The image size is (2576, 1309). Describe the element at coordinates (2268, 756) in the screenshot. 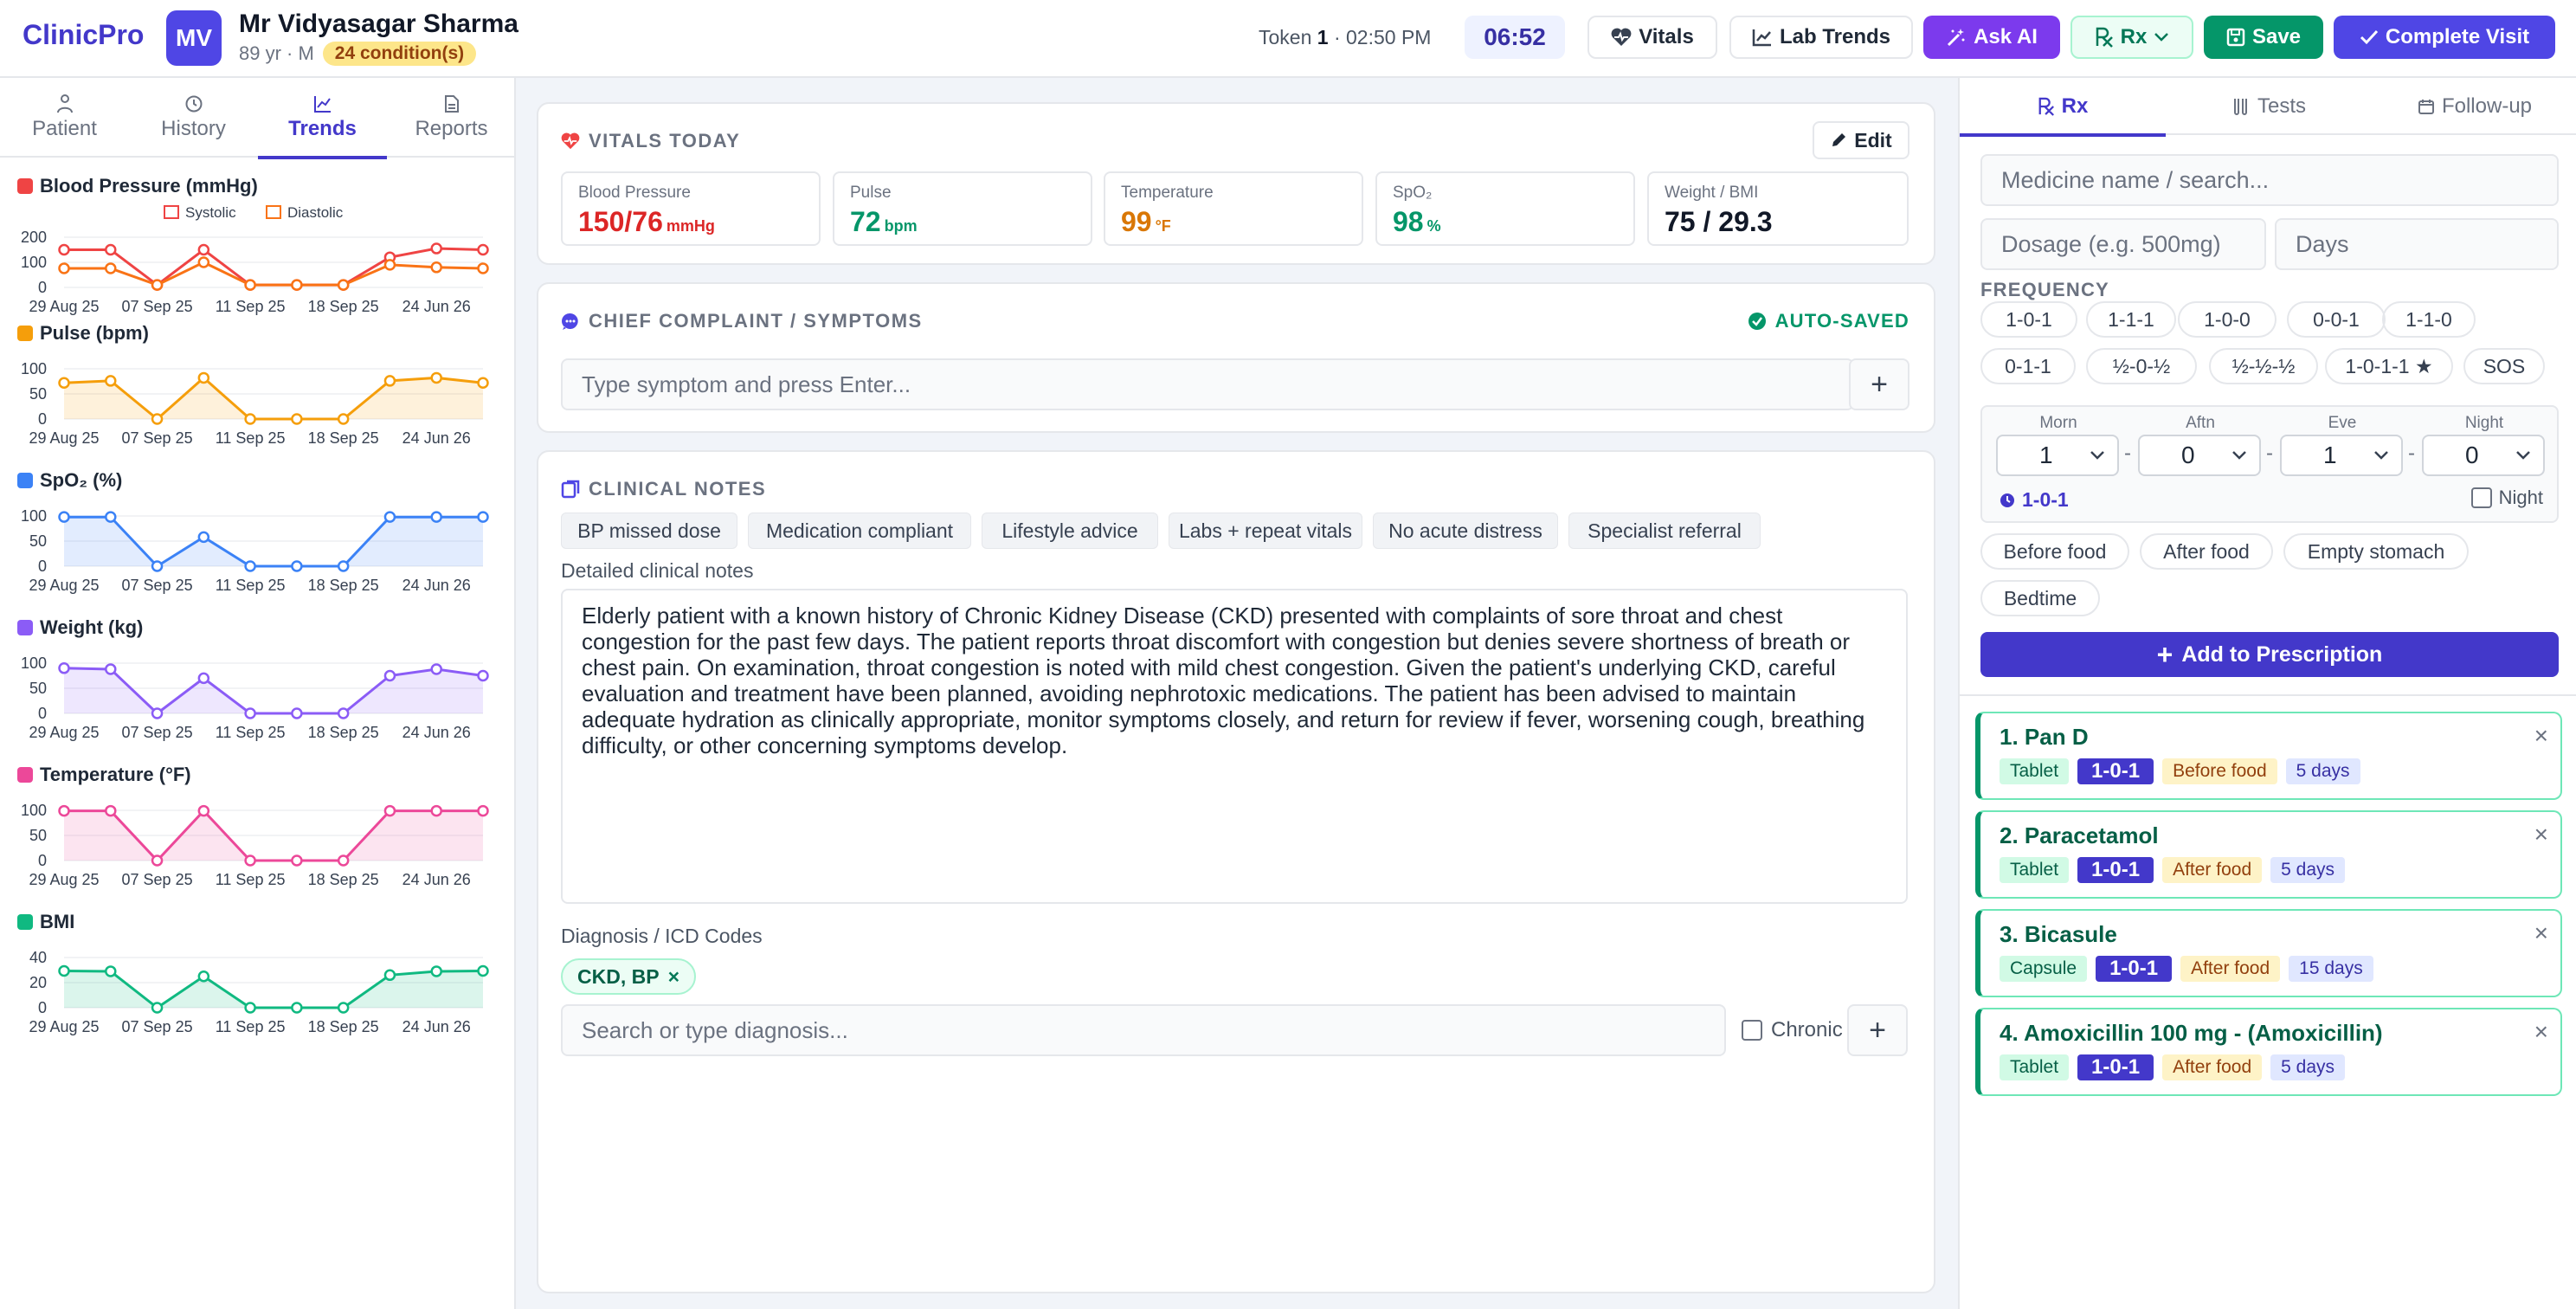

I see `prescription-item: 1. Pan D × Tablet 1-0-1 Before food 5 days` at that location.